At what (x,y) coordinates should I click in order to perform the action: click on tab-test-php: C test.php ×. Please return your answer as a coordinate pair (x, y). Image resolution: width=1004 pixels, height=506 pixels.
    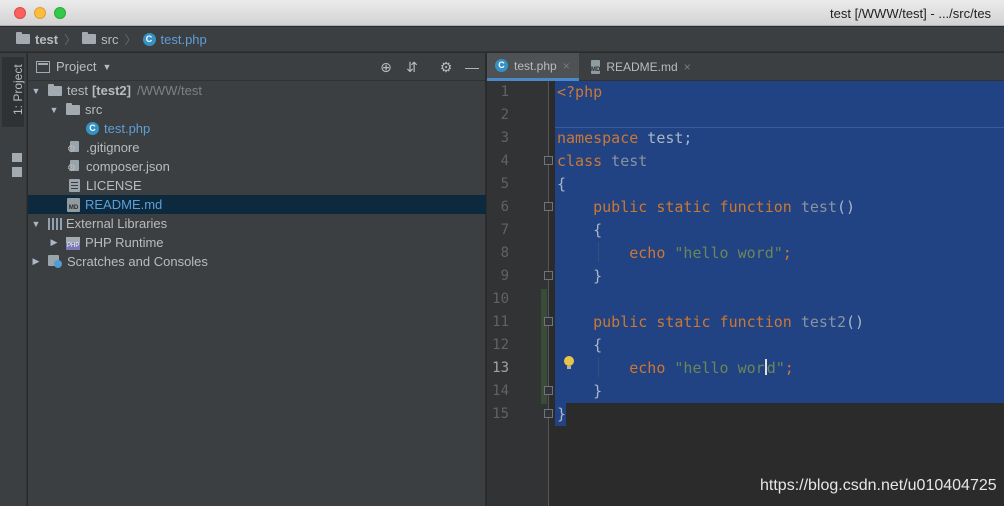
    Looking at the image, I should click on (533, 67).